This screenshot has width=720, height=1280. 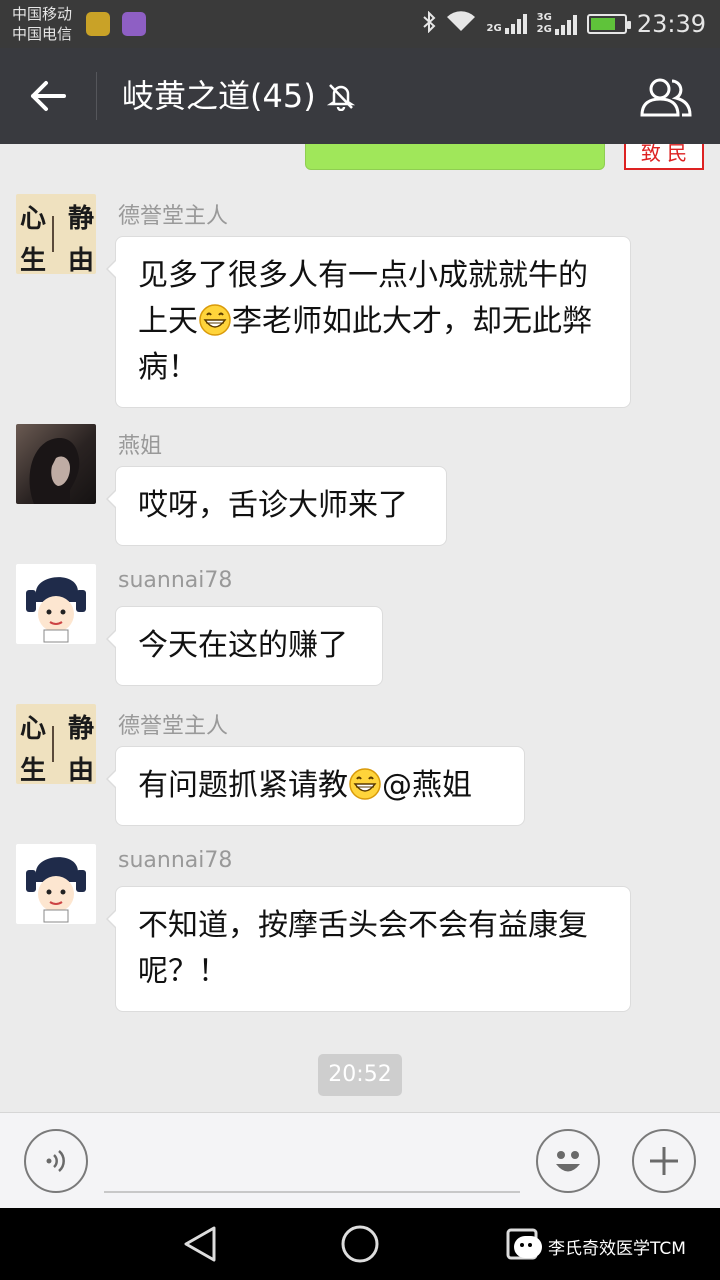 I want to click on arrow-left-icon, so click(x=48, y=96).